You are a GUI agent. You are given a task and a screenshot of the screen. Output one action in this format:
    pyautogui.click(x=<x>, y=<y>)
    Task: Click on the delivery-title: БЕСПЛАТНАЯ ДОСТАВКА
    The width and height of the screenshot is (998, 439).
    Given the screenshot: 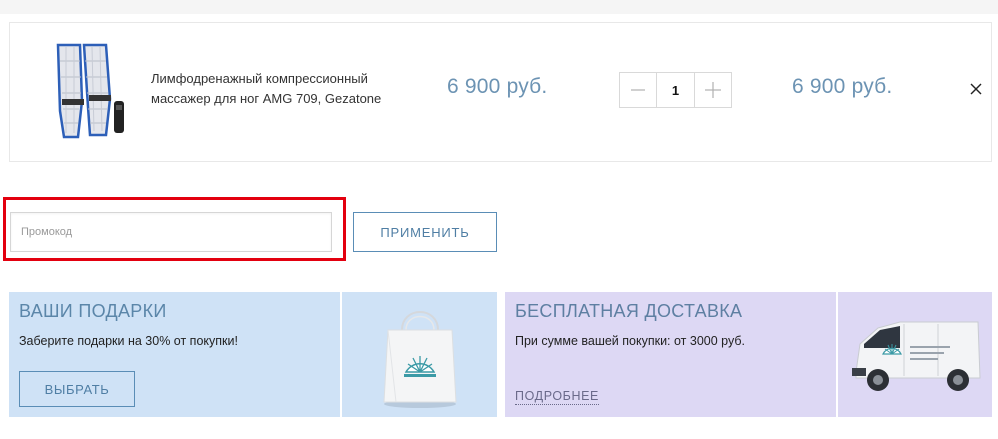 What is the action you would take?
    pyautogui.click(x=629, y=311)
    